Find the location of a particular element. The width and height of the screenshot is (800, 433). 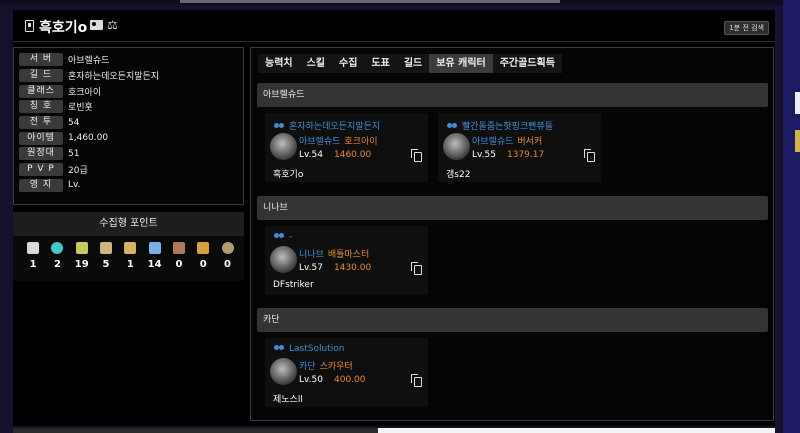

scale-icon: ⚖ is located at coordinates (112, 25).